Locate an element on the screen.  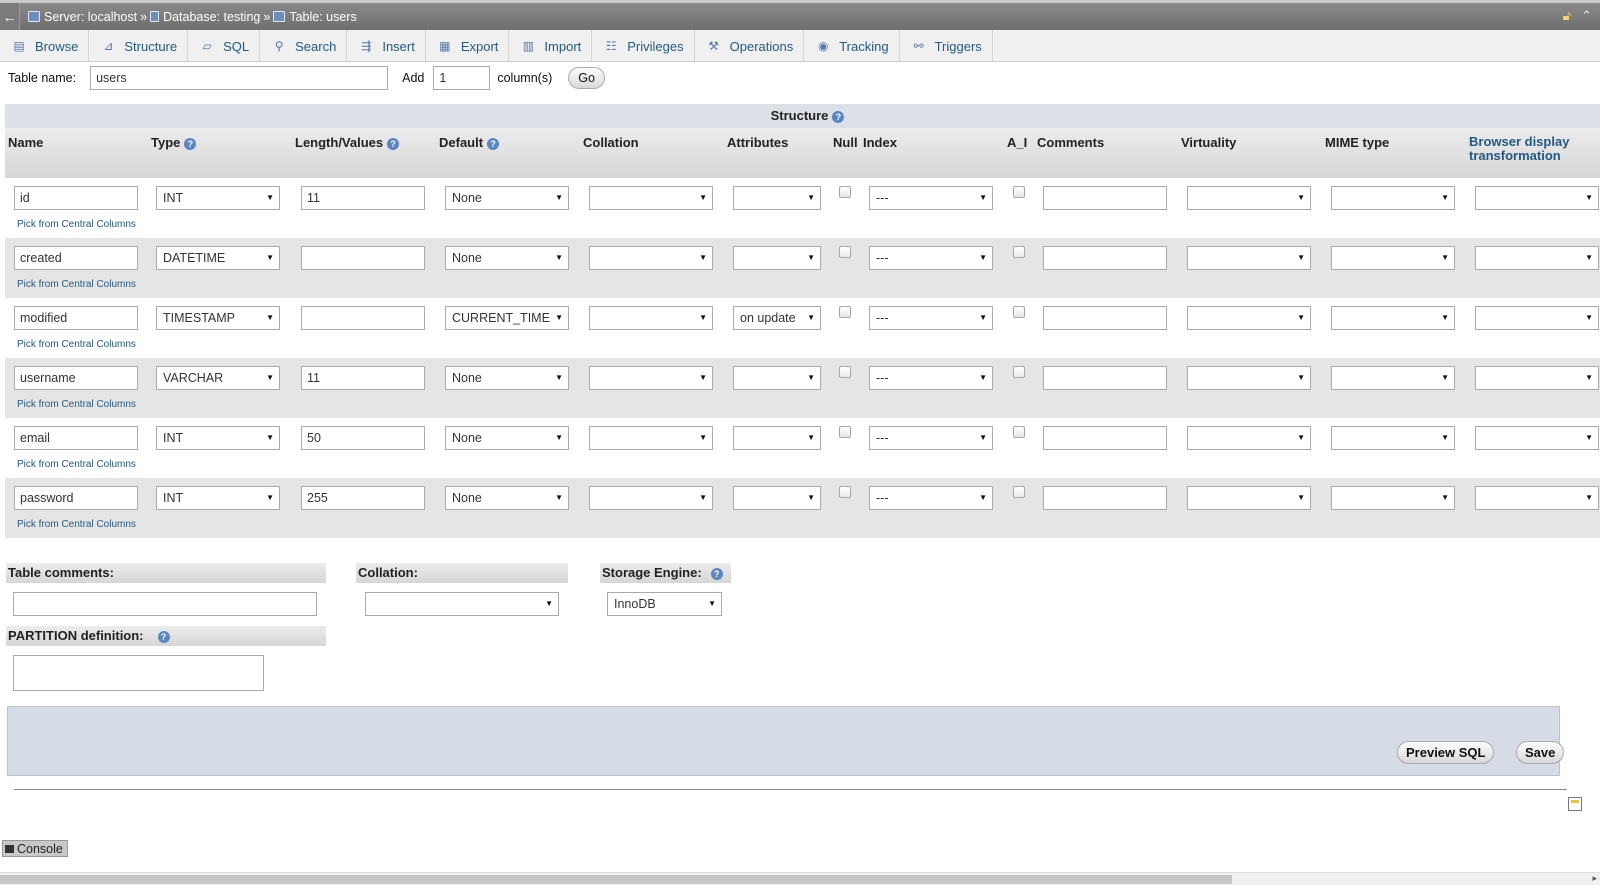
add-columns-input is located at coordinates (462, 78).